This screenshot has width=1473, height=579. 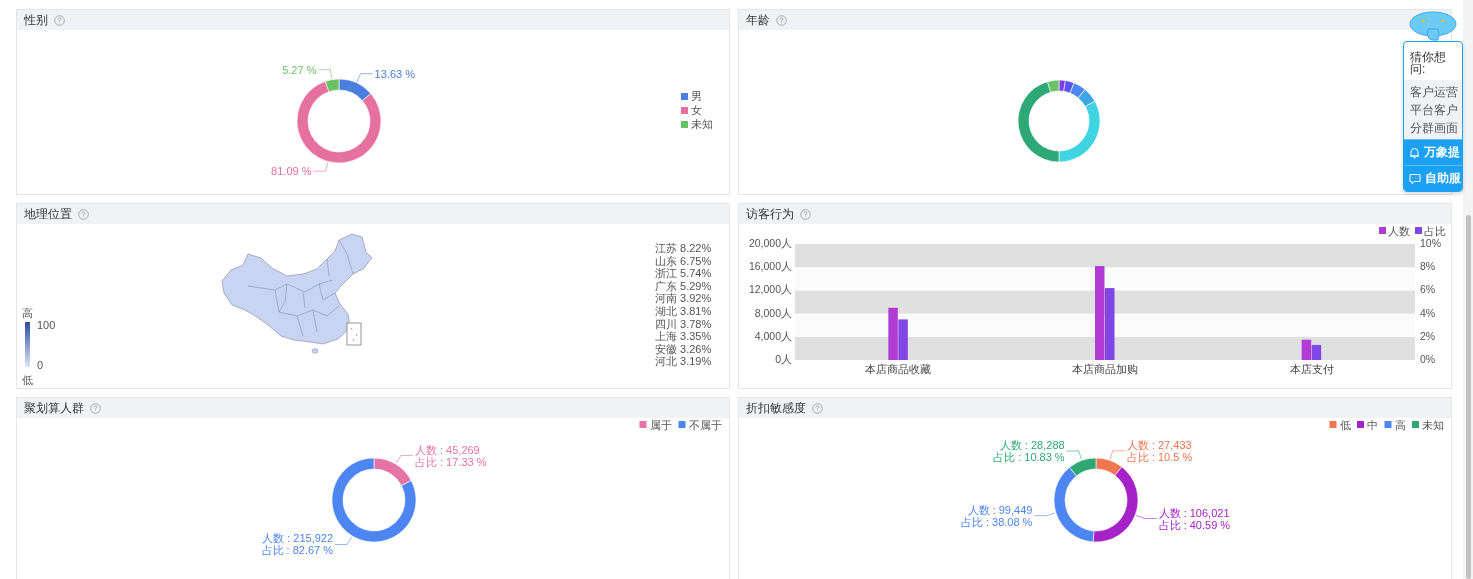 What do you see at coordinates (770, 289) in the screenshot?
I see `axis-tick-label: 12,000人` at bounding box center [770, 289].